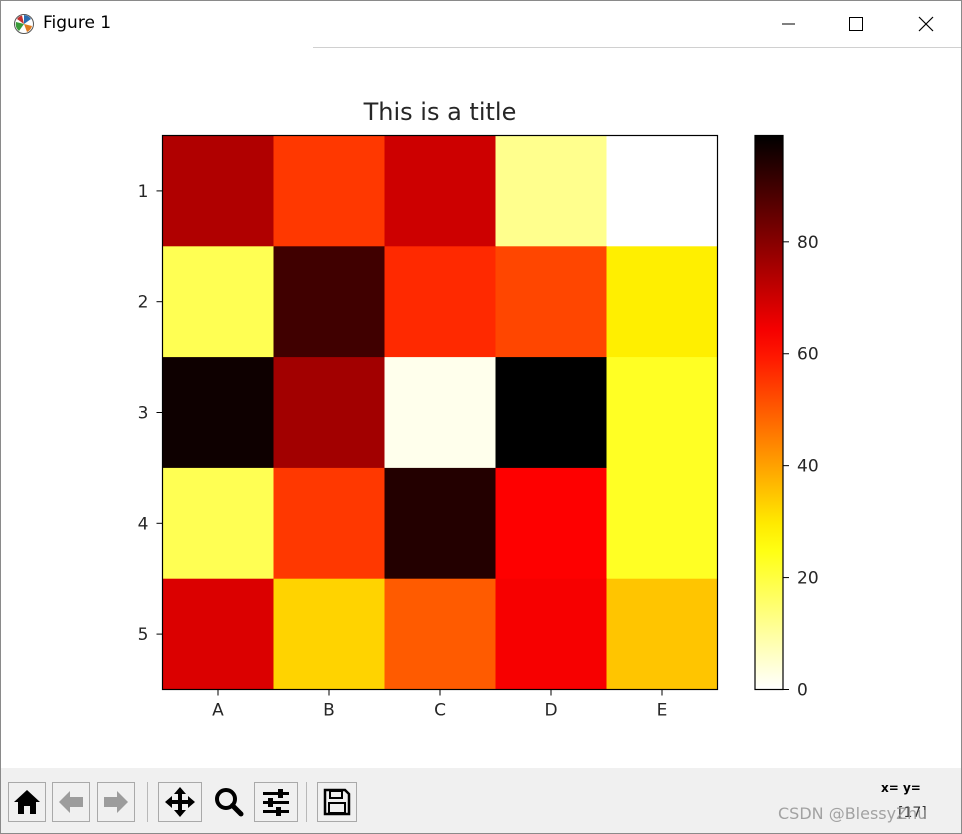 The height and width of the screenshot is (834, 962). I want to click on title-bar: Figure 1, so click(481, 24).